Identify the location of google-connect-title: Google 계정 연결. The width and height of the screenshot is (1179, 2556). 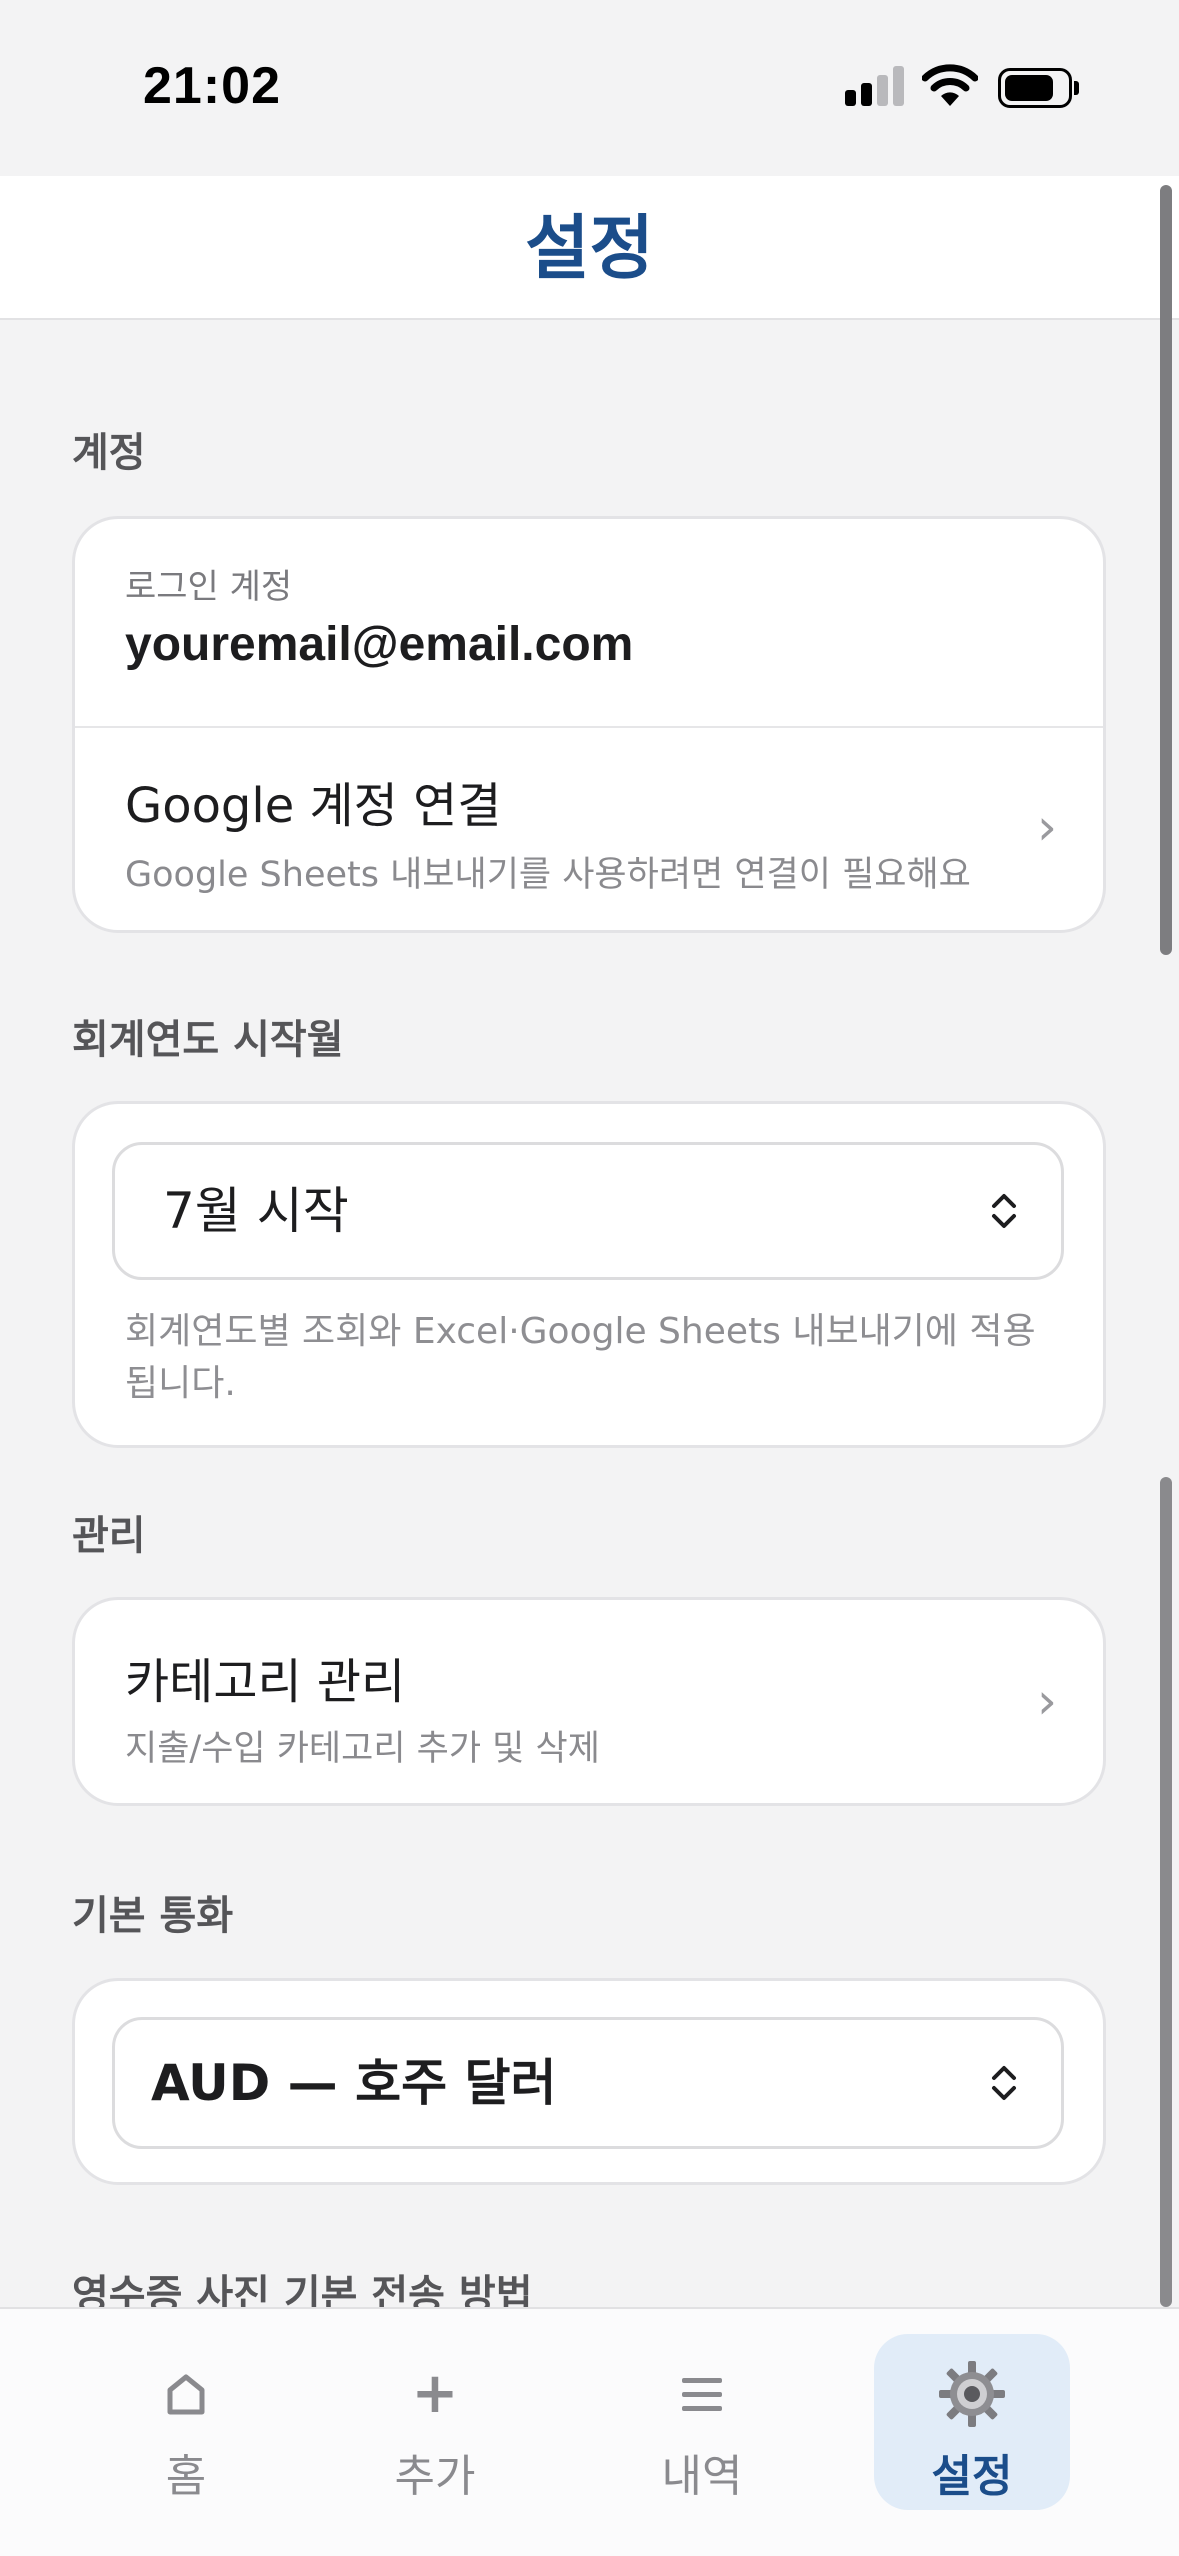
(313, 806).